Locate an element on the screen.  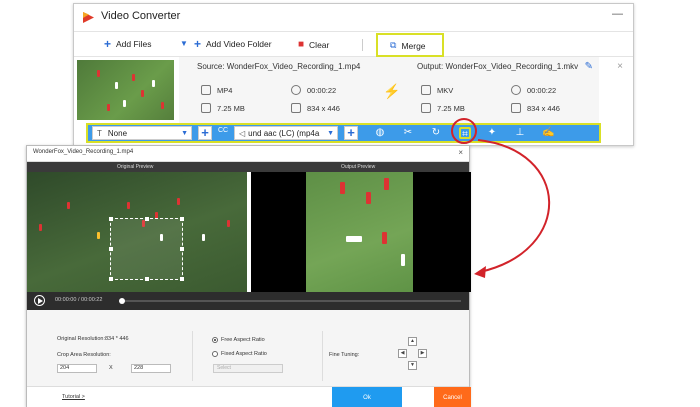
edit-output-icon: ✎ is located at coordinates (589, 66).